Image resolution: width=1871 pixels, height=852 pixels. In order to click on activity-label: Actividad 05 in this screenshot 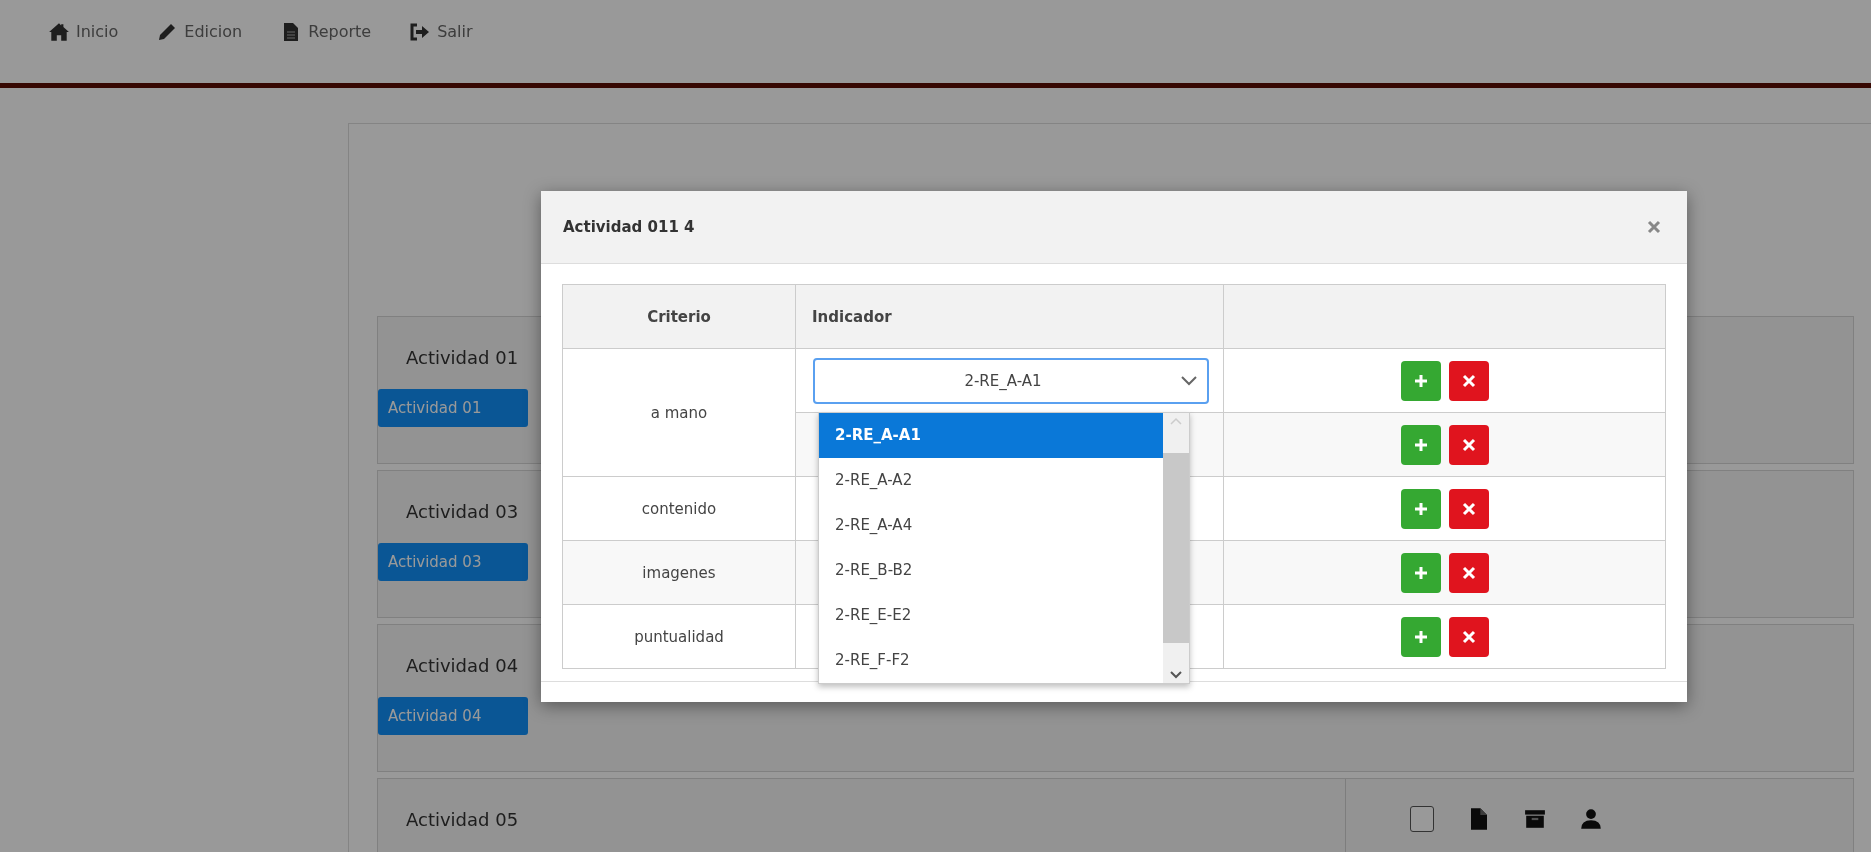, I will do `click(462, 820)`.